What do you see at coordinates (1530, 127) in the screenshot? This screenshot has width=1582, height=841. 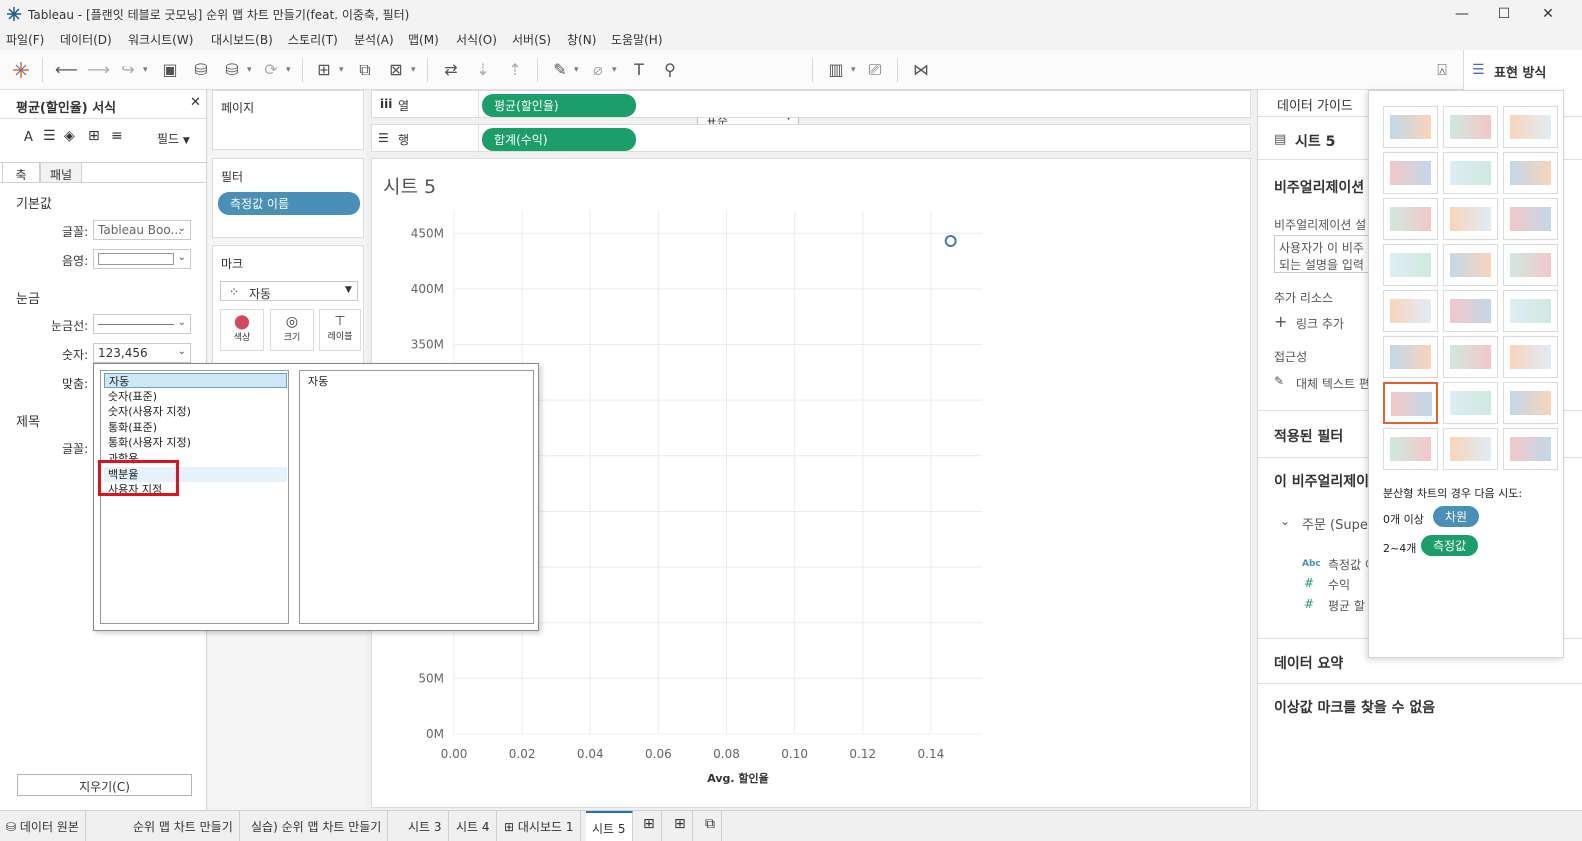 I see `chart-type-highlight-table` at bounding box center [1530, 127].